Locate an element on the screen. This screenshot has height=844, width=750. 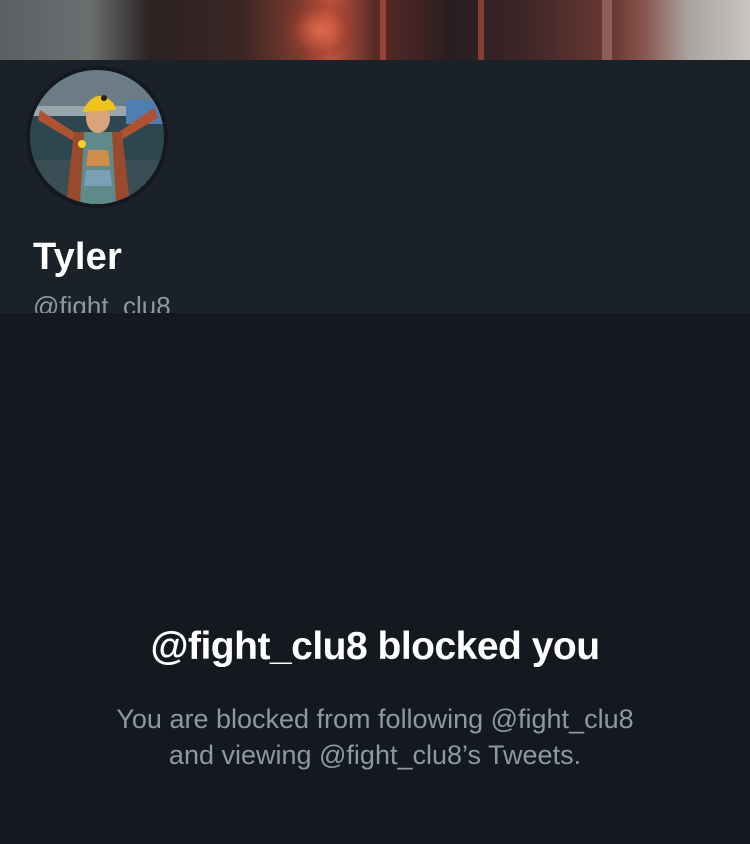
avatar is located at coordinates (97, 137).